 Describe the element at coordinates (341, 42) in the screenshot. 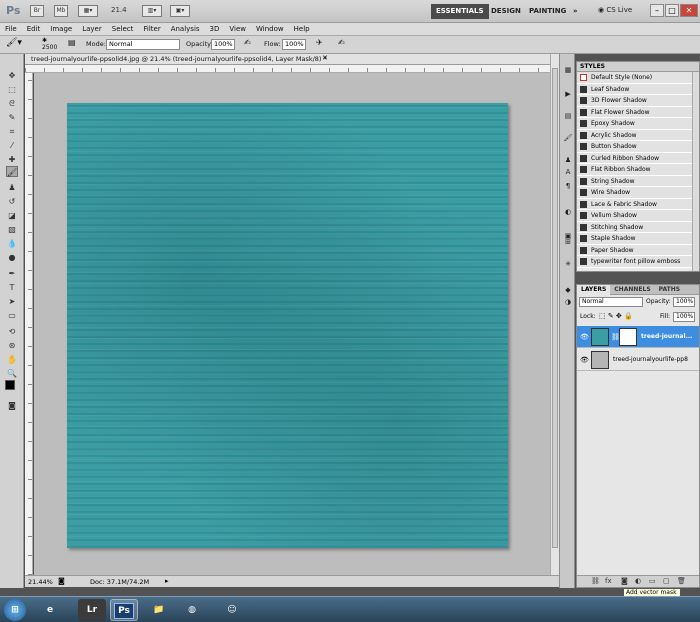

I see `pressure-size-icon: ✍` at that location.